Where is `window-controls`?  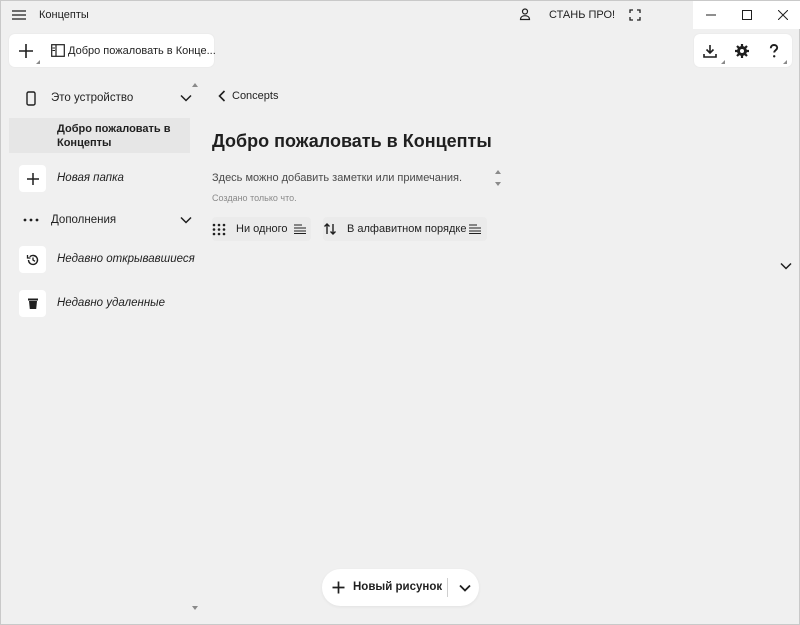
window-controls is located at coordinates (746, 15).